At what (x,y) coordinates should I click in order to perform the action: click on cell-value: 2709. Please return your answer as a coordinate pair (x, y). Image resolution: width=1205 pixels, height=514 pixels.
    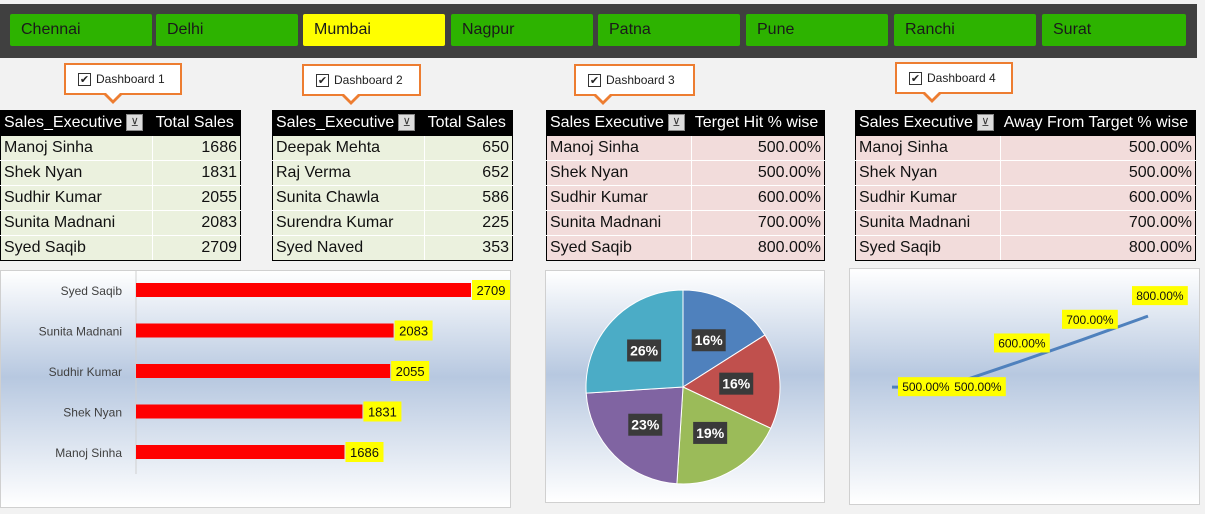
    Looking at the image, I should click on (197, 248).